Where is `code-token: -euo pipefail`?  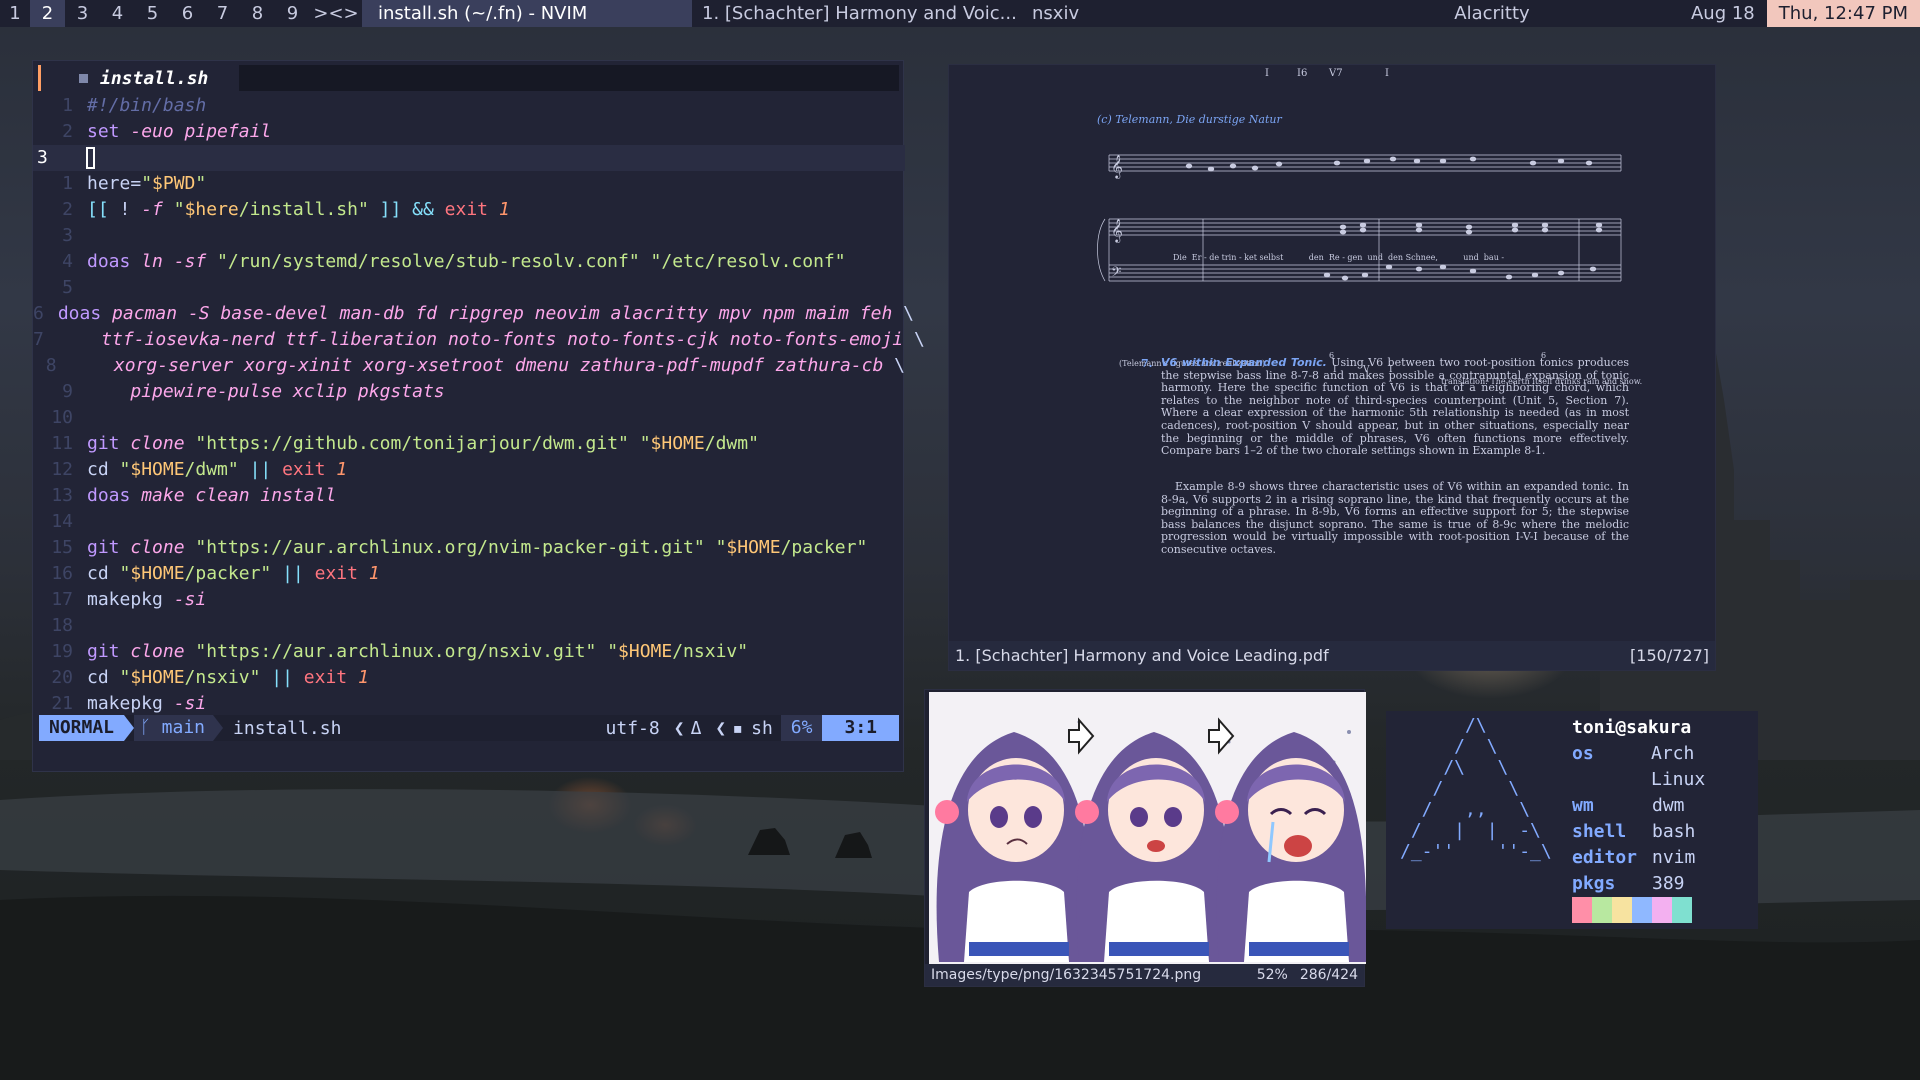 code-token: -euo pipefail is located at coordinates (201, 131).